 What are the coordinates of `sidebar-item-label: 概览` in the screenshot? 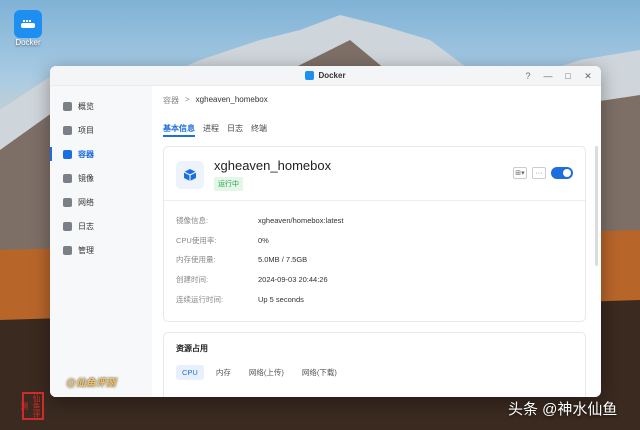 It's located at (86, 106).